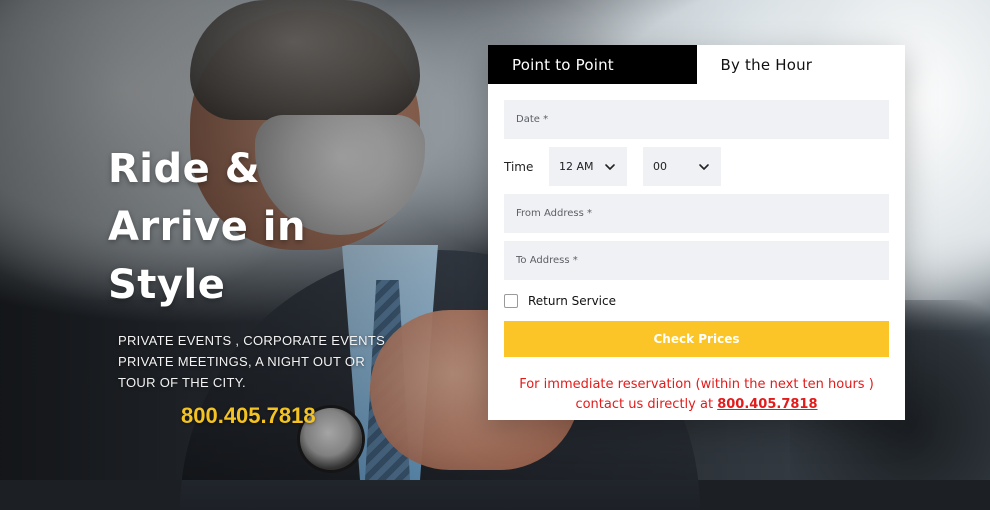  Describe the element at coordinates (519, 166) in the screenshot. I see `time-label: Time` at that location.